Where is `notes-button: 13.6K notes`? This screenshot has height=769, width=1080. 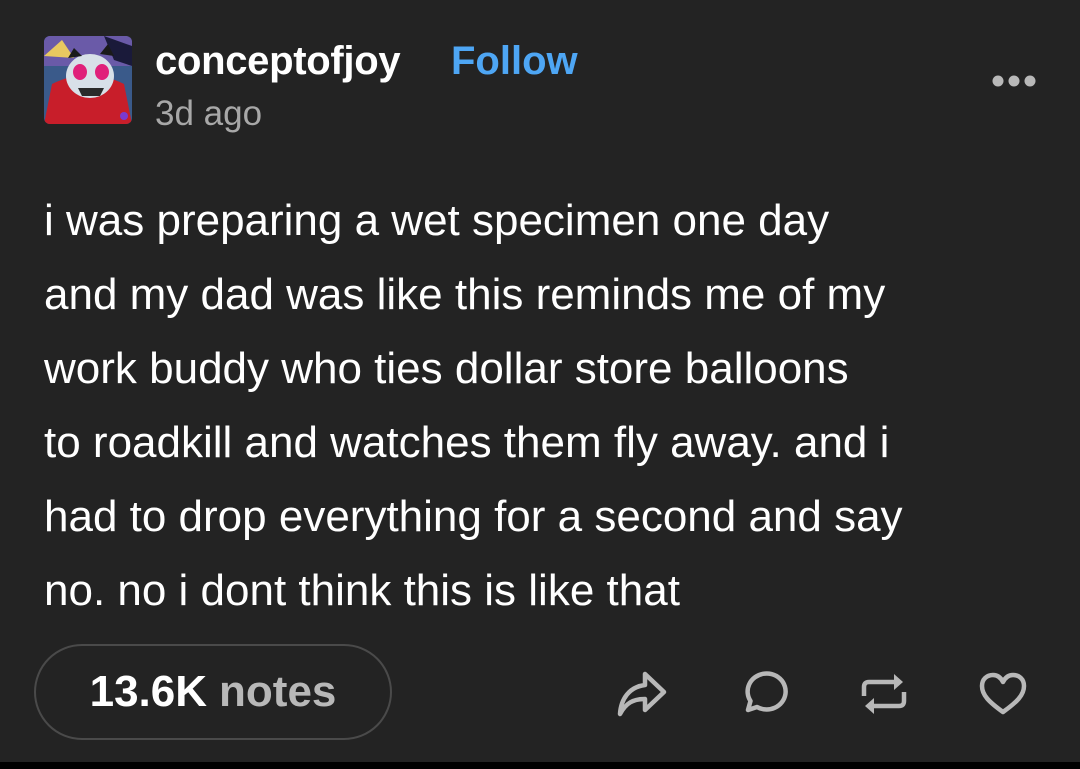
notes-button: 13.6K notes is located at coordinates (213, 692).